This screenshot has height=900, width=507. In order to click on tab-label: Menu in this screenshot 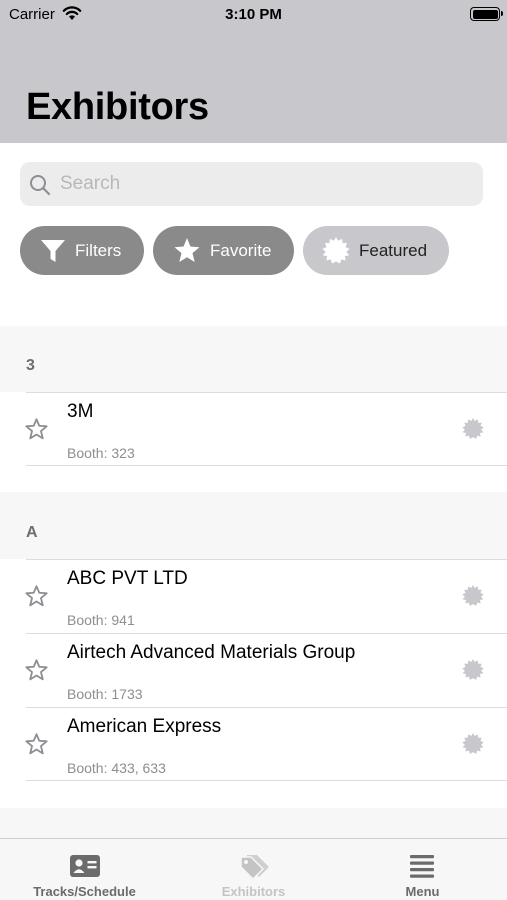, I will do `click(422, 891)`.